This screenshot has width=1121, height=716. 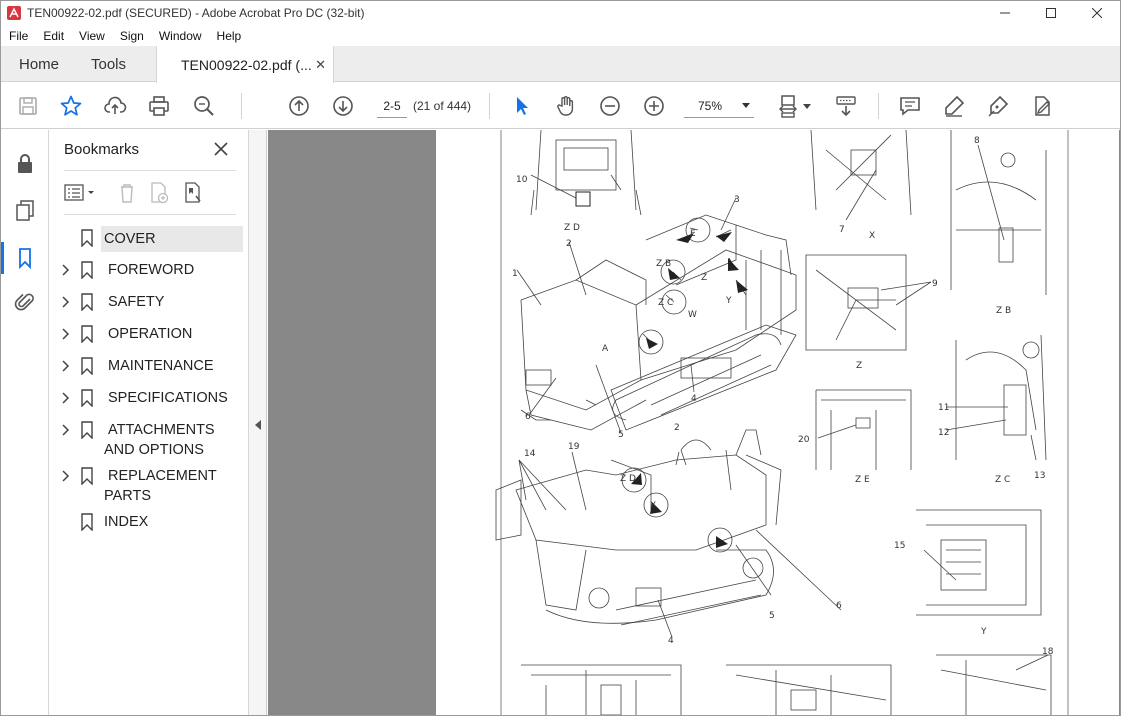 I want to click on close-tab-icon: ✕, so click(x=320, y=65).